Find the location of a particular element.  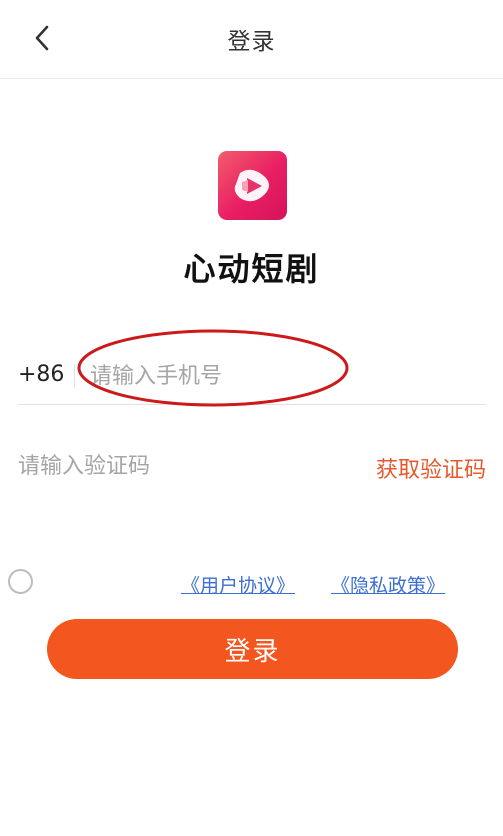

phone-input is located at coordinates (280, 376).